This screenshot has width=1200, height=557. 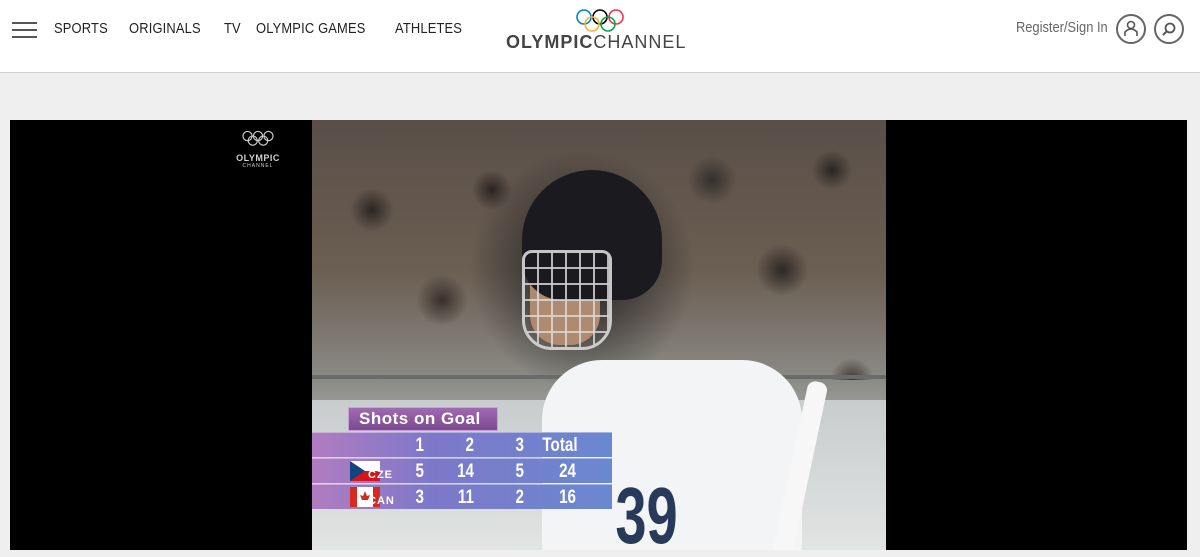 What do you see at coordinates (311, 28) in the screenshot?
I see `nav-item-olympic-games: OLYMPIC GAMES` at bounding box center [311, 28].